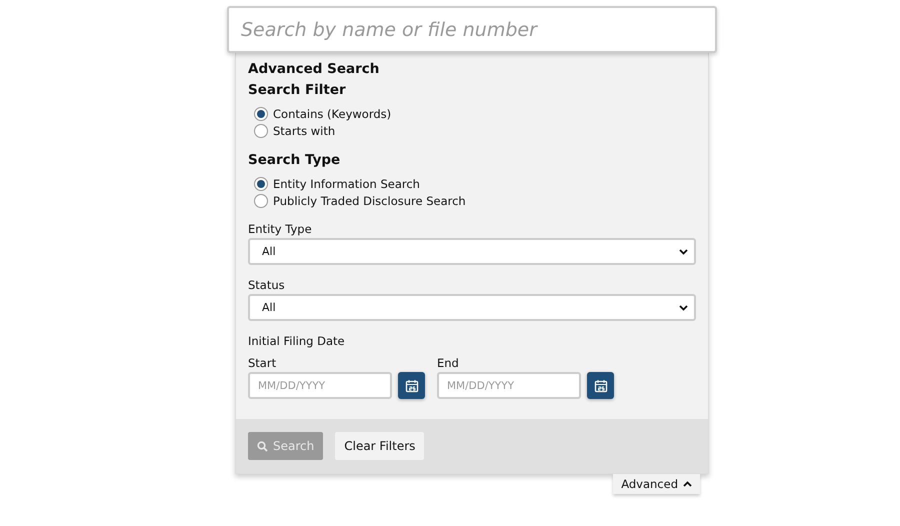  I want to click on section-heading: Search Filter, so click(297, 90).